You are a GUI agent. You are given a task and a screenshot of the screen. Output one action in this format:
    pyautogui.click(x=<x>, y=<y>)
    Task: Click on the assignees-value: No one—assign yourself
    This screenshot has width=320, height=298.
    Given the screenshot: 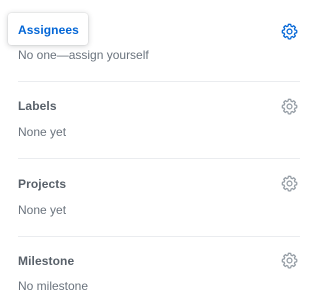 What is the action you would take?
    pyautogui.click(x=83, y=55)
    